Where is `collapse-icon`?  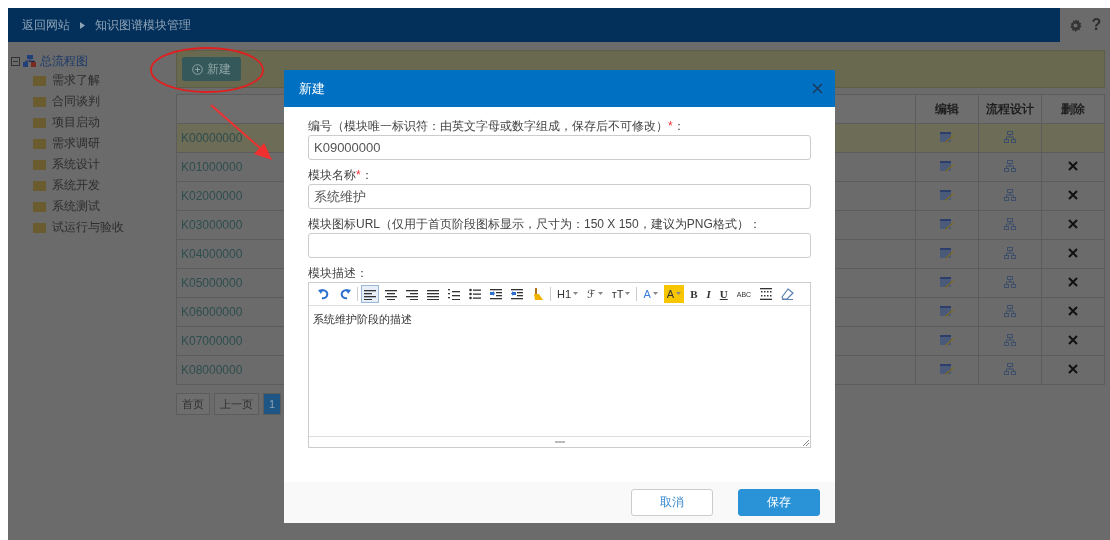
collapse-icon is located at coordinates (15, 61).